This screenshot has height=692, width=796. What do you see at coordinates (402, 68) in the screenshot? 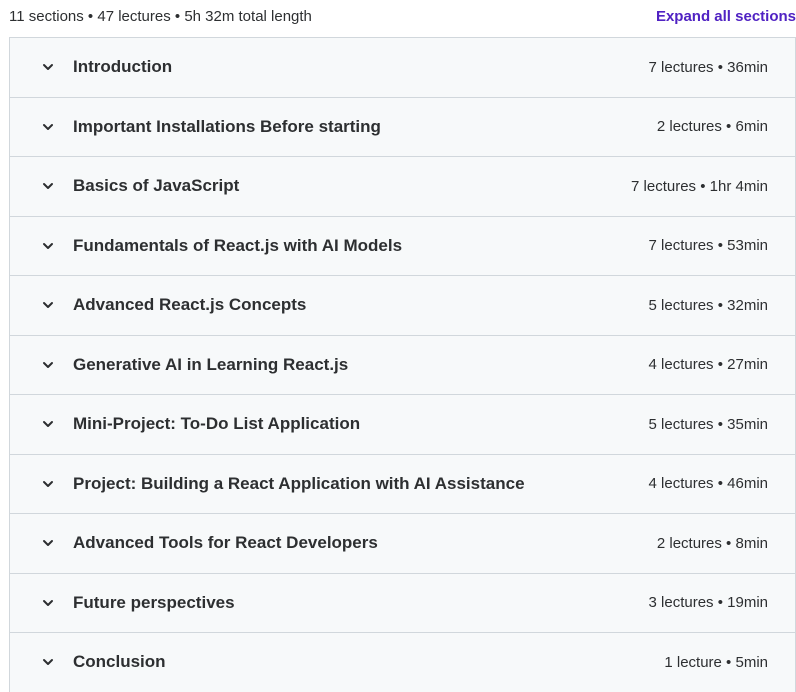
I see `section-header: Introduction 7 lectures • 36min` at bounding box center [402, 68].